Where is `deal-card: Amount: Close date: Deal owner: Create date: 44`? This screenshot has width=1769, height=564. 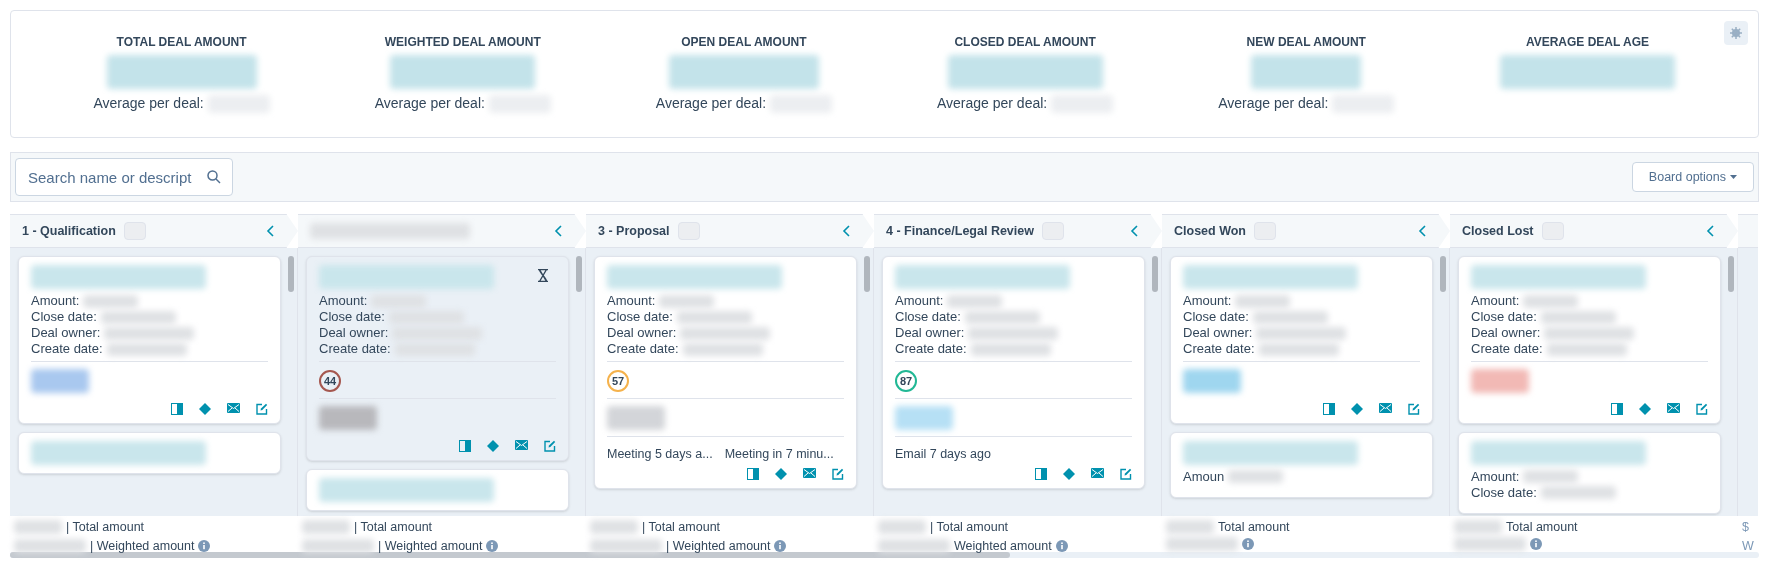 deal-card: Amount: Close date: Deal owner: Create date: 44 is located at coordinates (437, 358).